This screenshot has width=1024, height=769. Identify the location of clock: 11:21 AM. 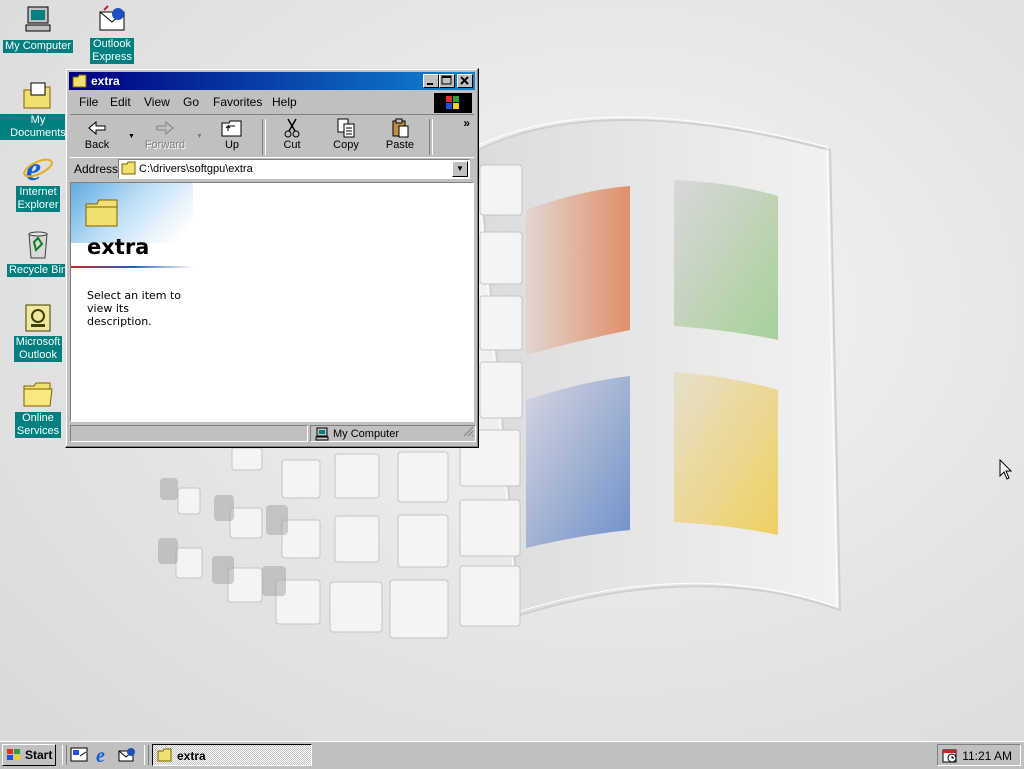
(987, 756).